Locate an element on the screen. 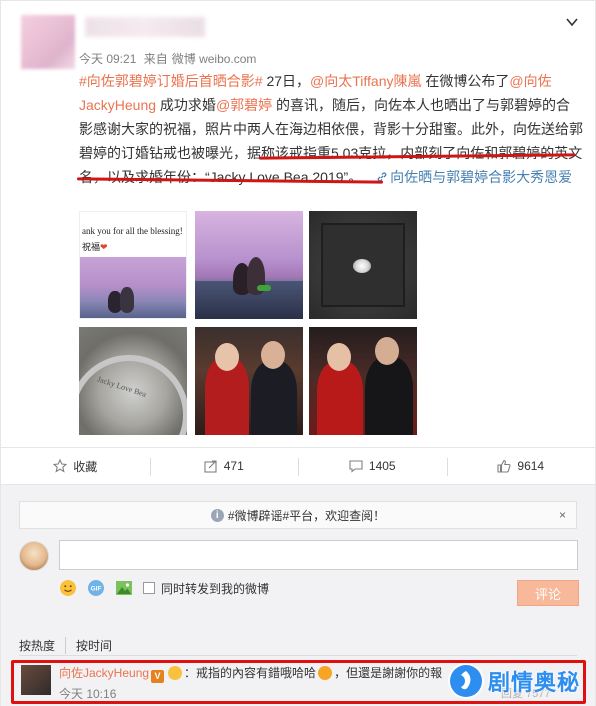 Image resolution: width=596 pixels, height=706 pixels. article-link-text: 向佐晒与郭碧婷合影大秀恩爱 is located at coordinates (481, 177).